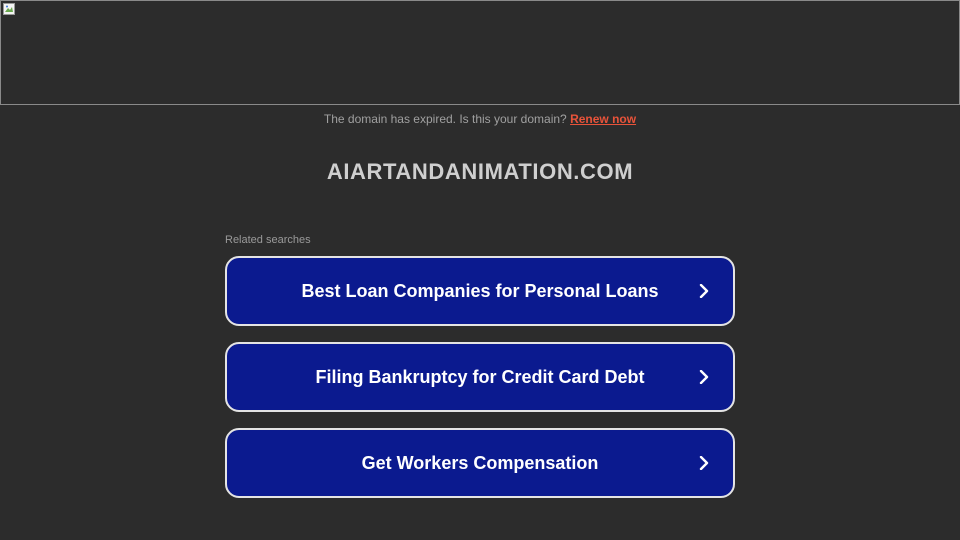 This screenshot has height=540, width=960. I want to click on related-search-item: Best Loan Companies for Personal Loans, so click(480, 291).